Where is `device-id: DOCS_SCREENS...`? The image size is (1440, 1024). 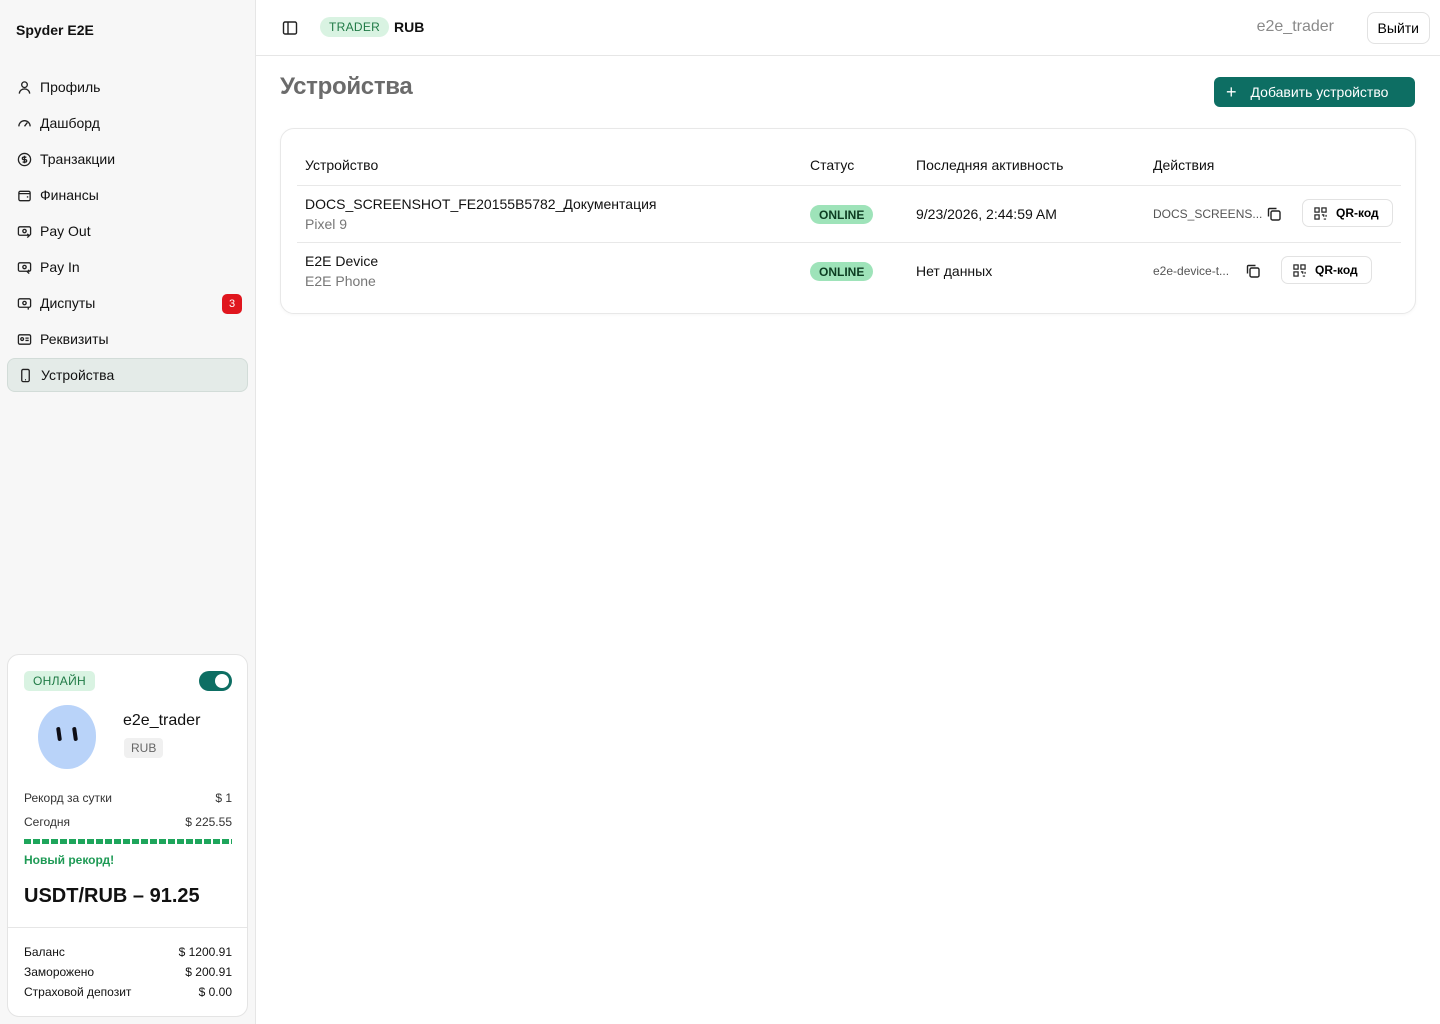 device-id: DOCS_SCREENS... is located at coordinates (1208, 214).